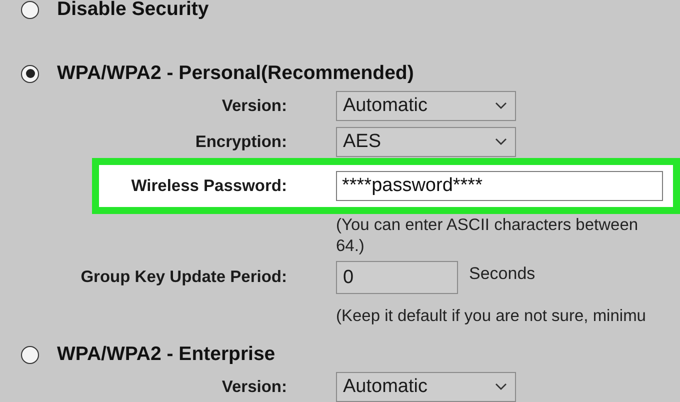  I want to click on field-label: Wireless Password:, so click(208, 186).